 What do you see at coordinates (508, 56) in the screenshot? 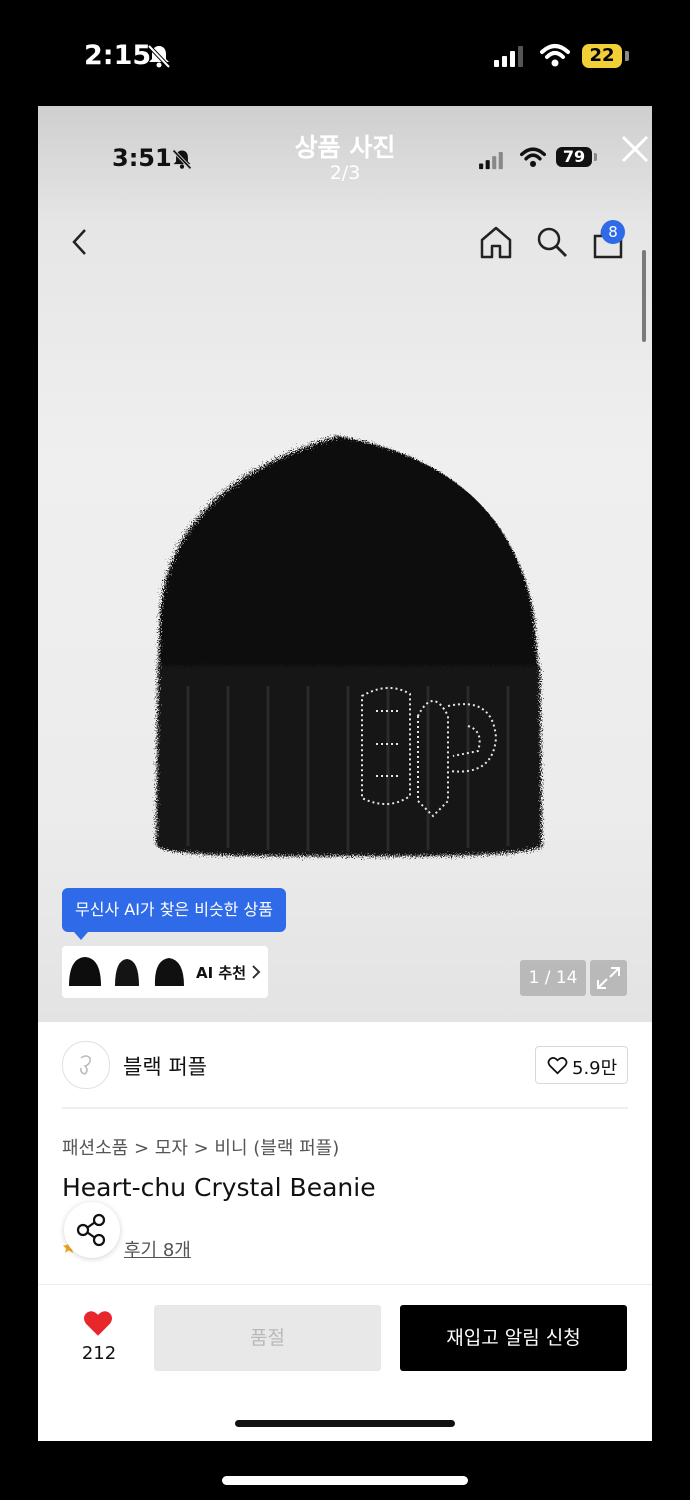
I see `cellular-signal-icon` at bounding box center [508, 56].